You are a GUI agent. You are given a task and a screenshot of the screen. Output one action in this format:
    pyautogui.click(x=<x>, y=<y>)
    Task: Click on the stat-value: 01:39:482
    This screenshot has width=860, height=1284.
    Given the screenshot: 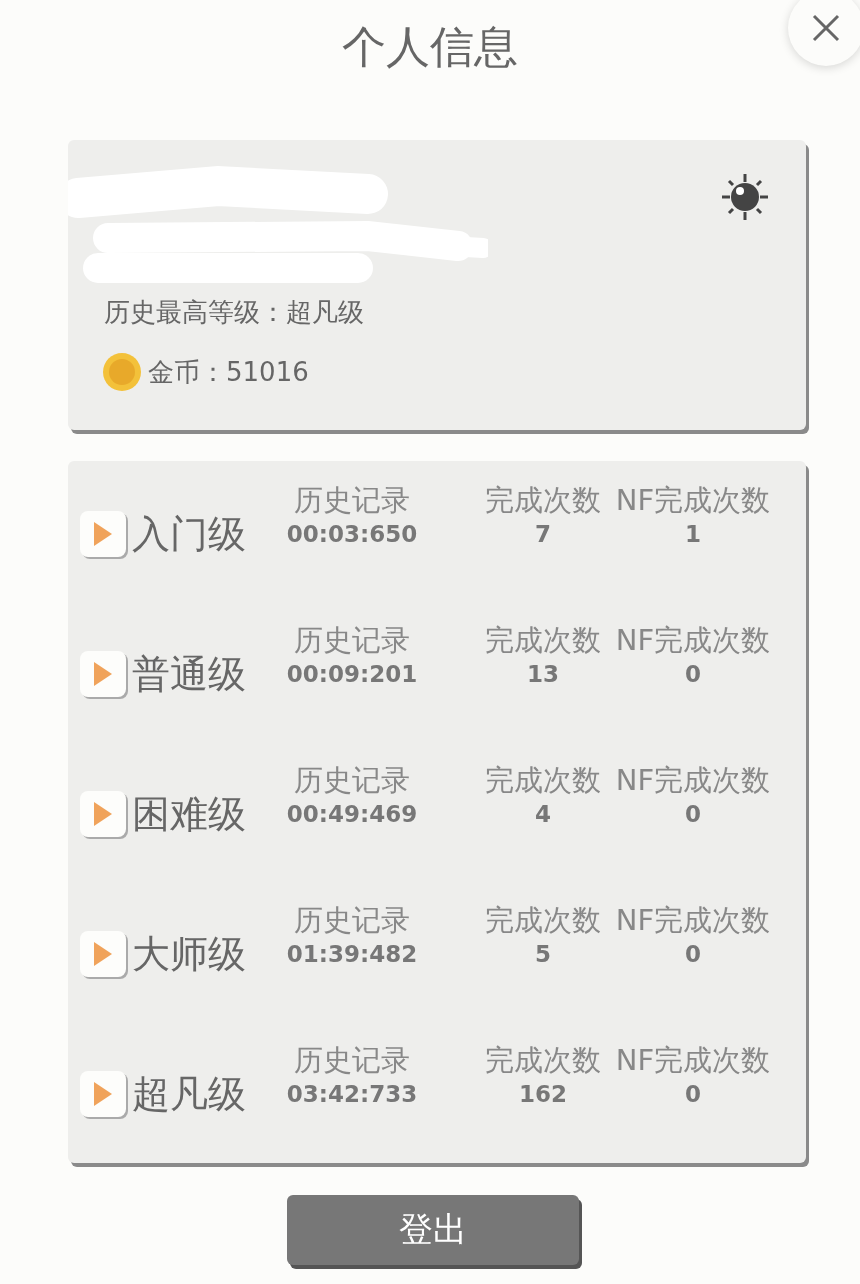 What is the action you would take?
    pyautogui.click(x=352, y=954)
    